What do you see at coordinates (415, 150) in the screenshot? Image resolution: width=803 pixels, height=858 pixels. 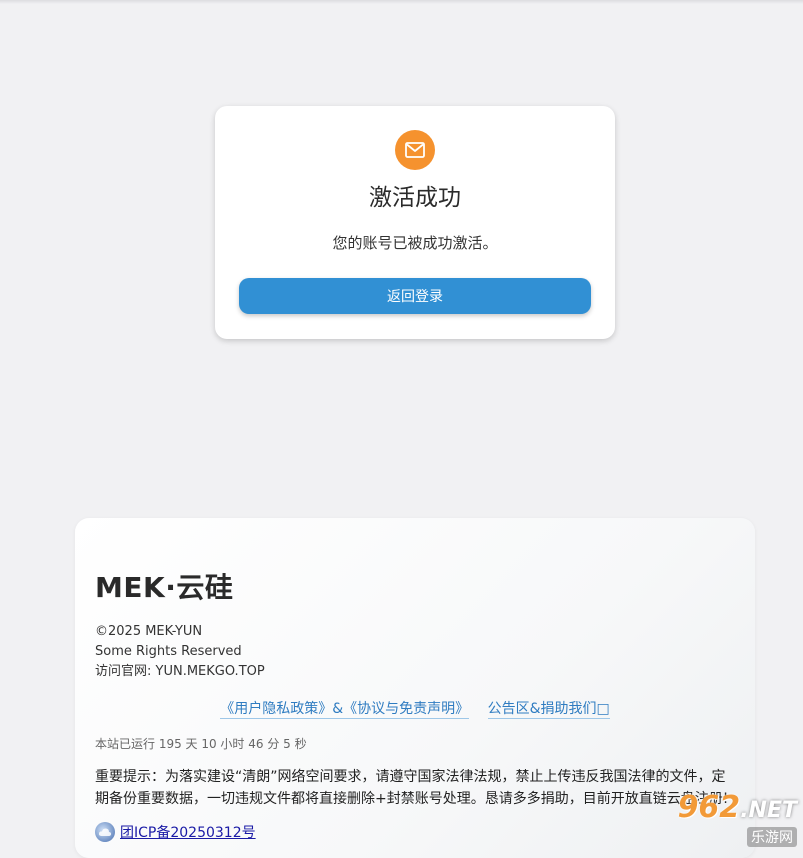 I see `mail-icon` at bounding box center [415, 150].